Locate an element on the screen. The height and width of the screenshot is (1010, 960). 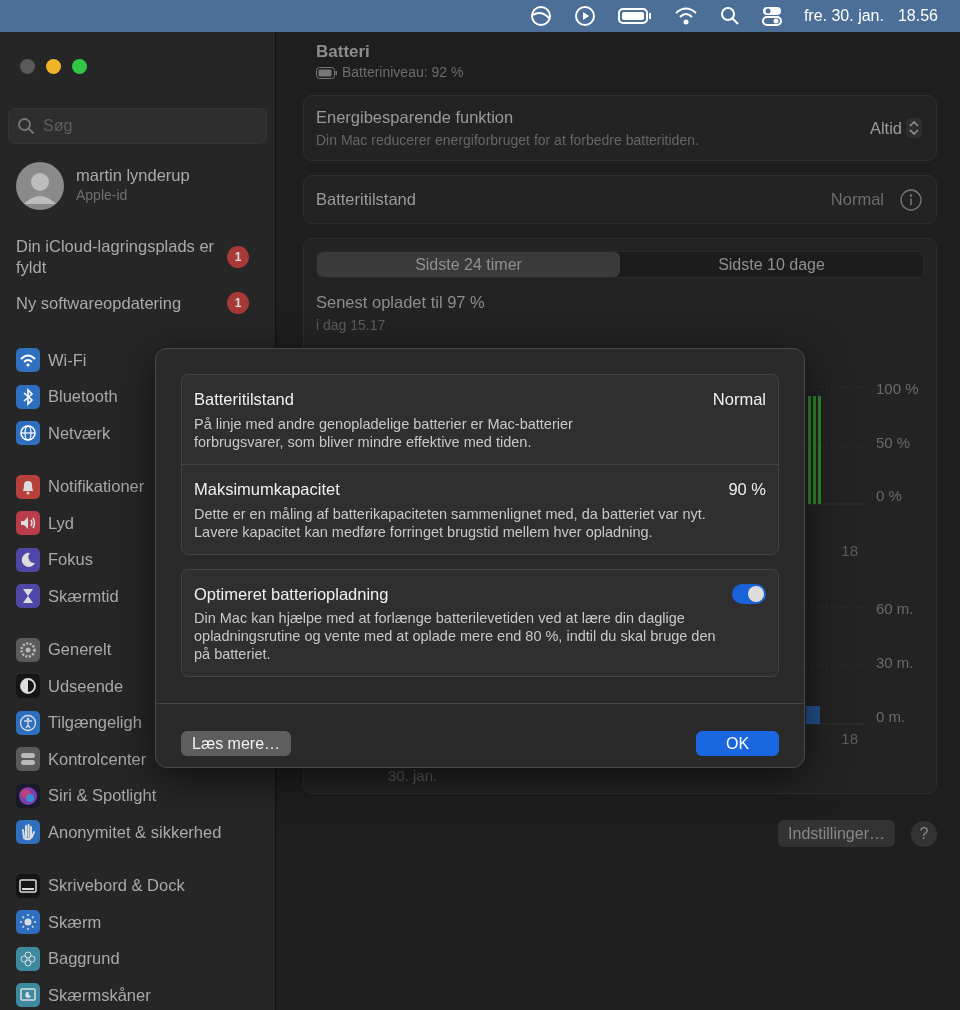
section-description: På linje med andre genopladelige batterier er Mac-batterier forbrugsvarer, som bliver mindre effektive med tiden. is located at coordinates (384, 432).